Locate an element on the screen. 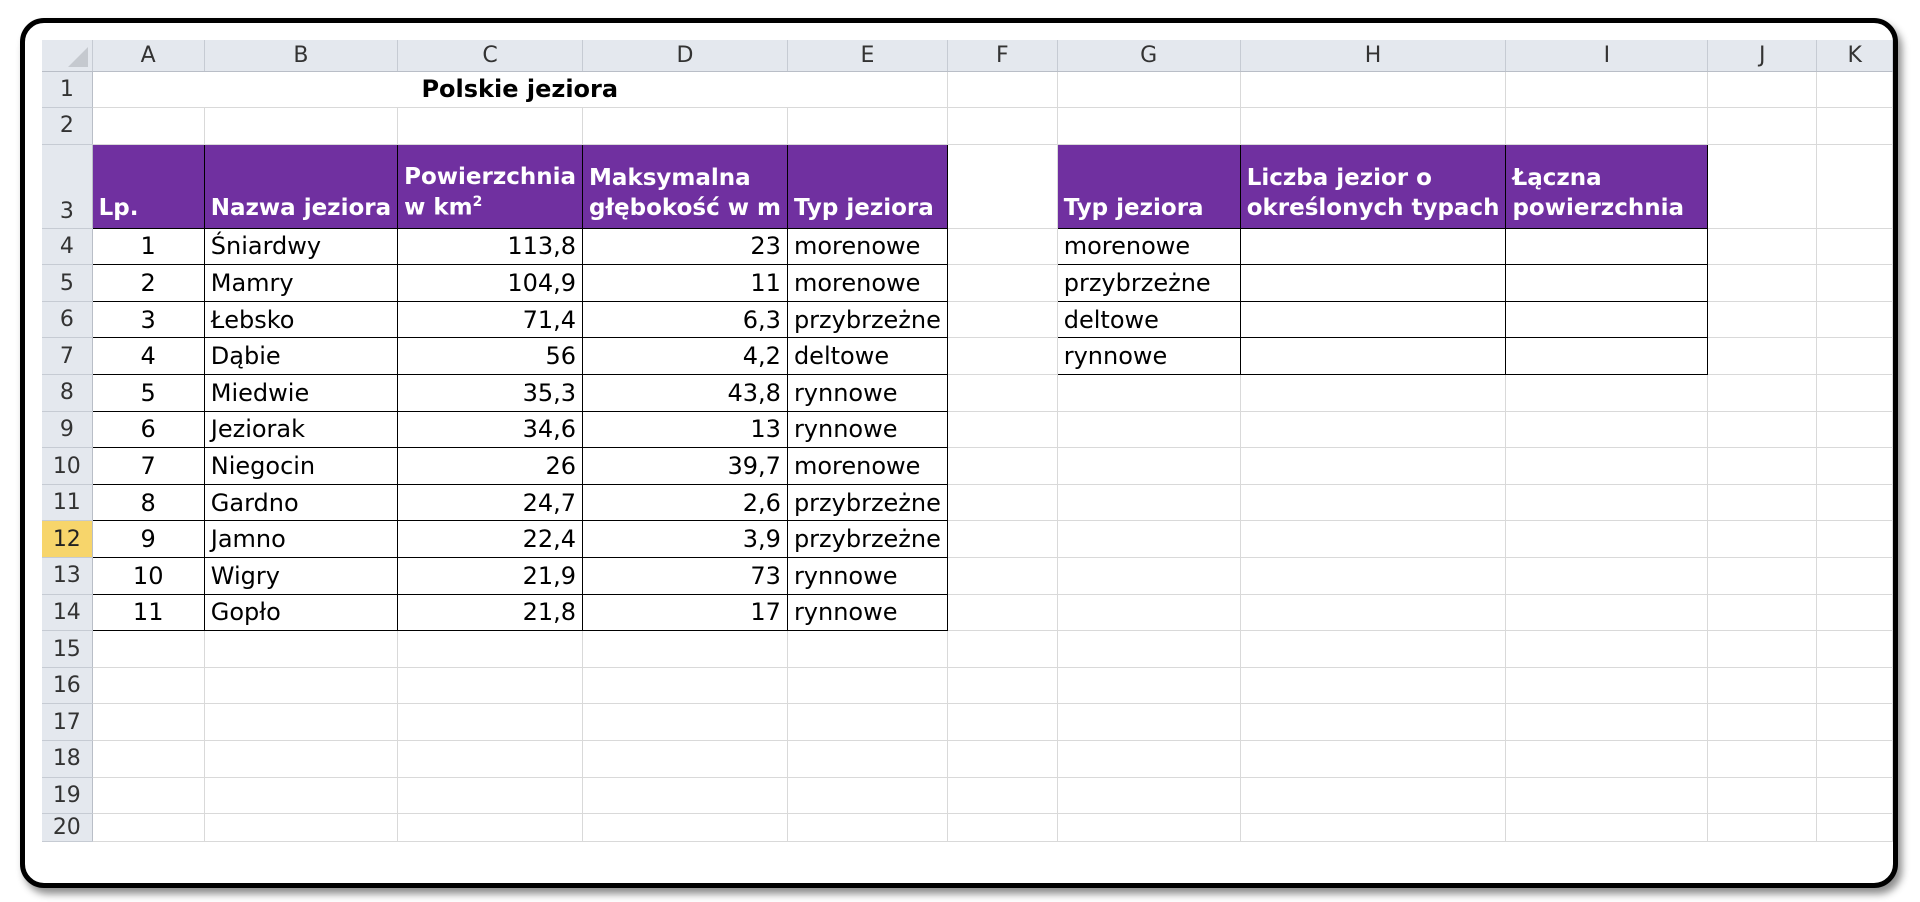  lp-cell: 2 is located at coordinates (148, 283).